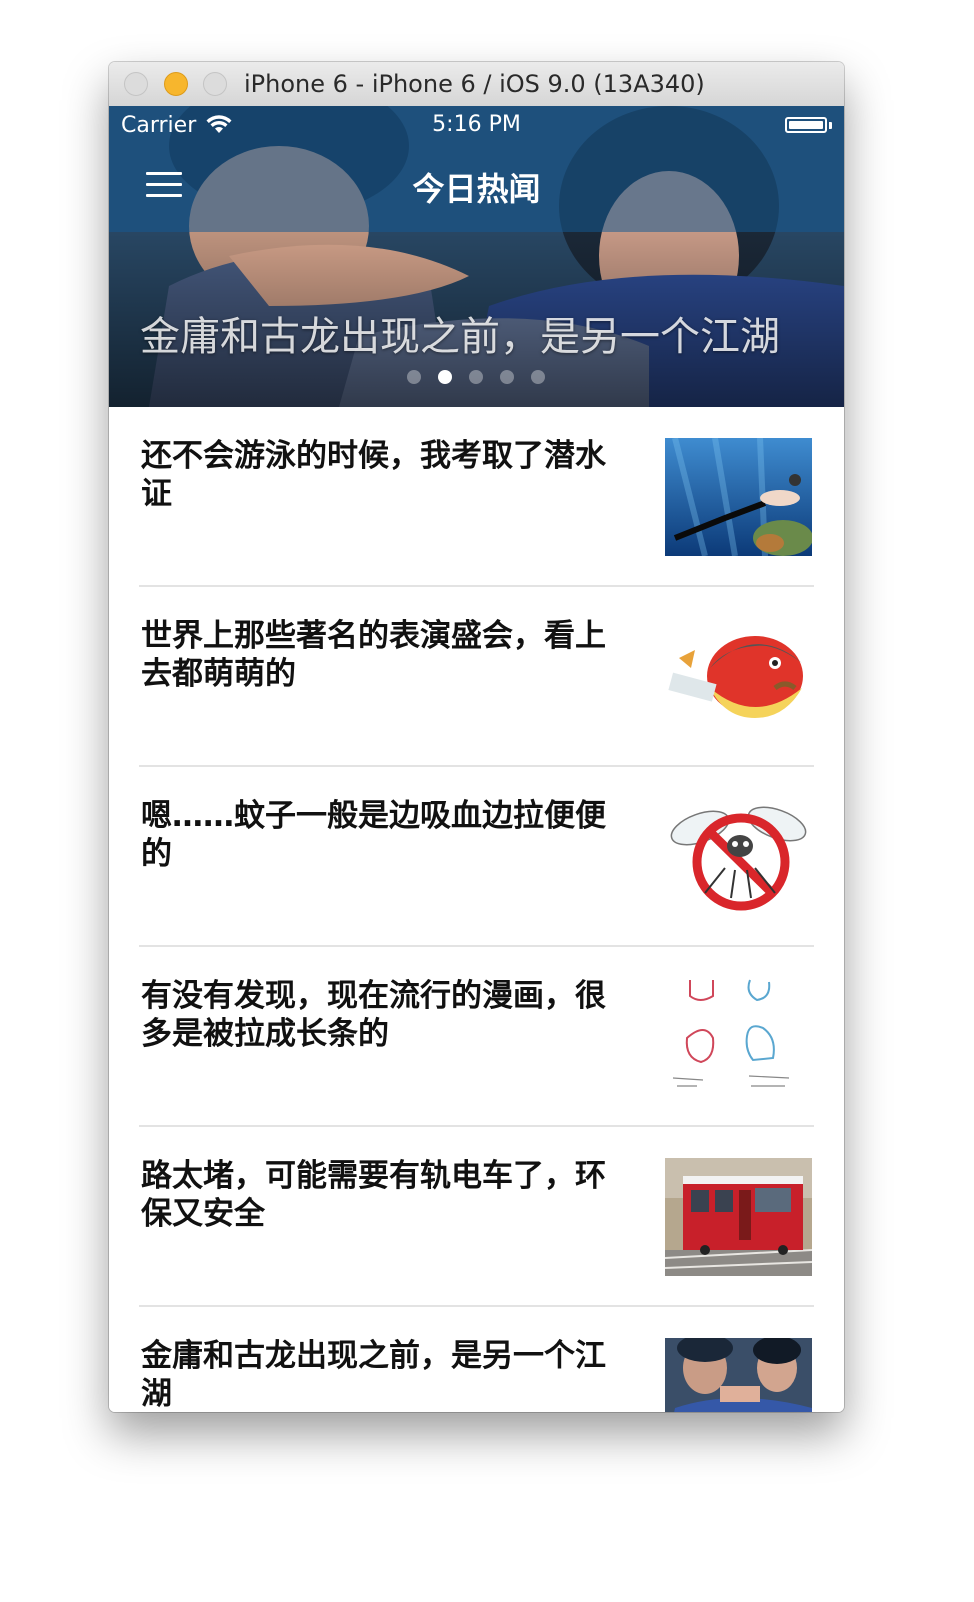 The image size is (974, 1602). Describe the element at coordinates (738, 1037) in the screenshot. I see `comic-sketch-image` at that location.